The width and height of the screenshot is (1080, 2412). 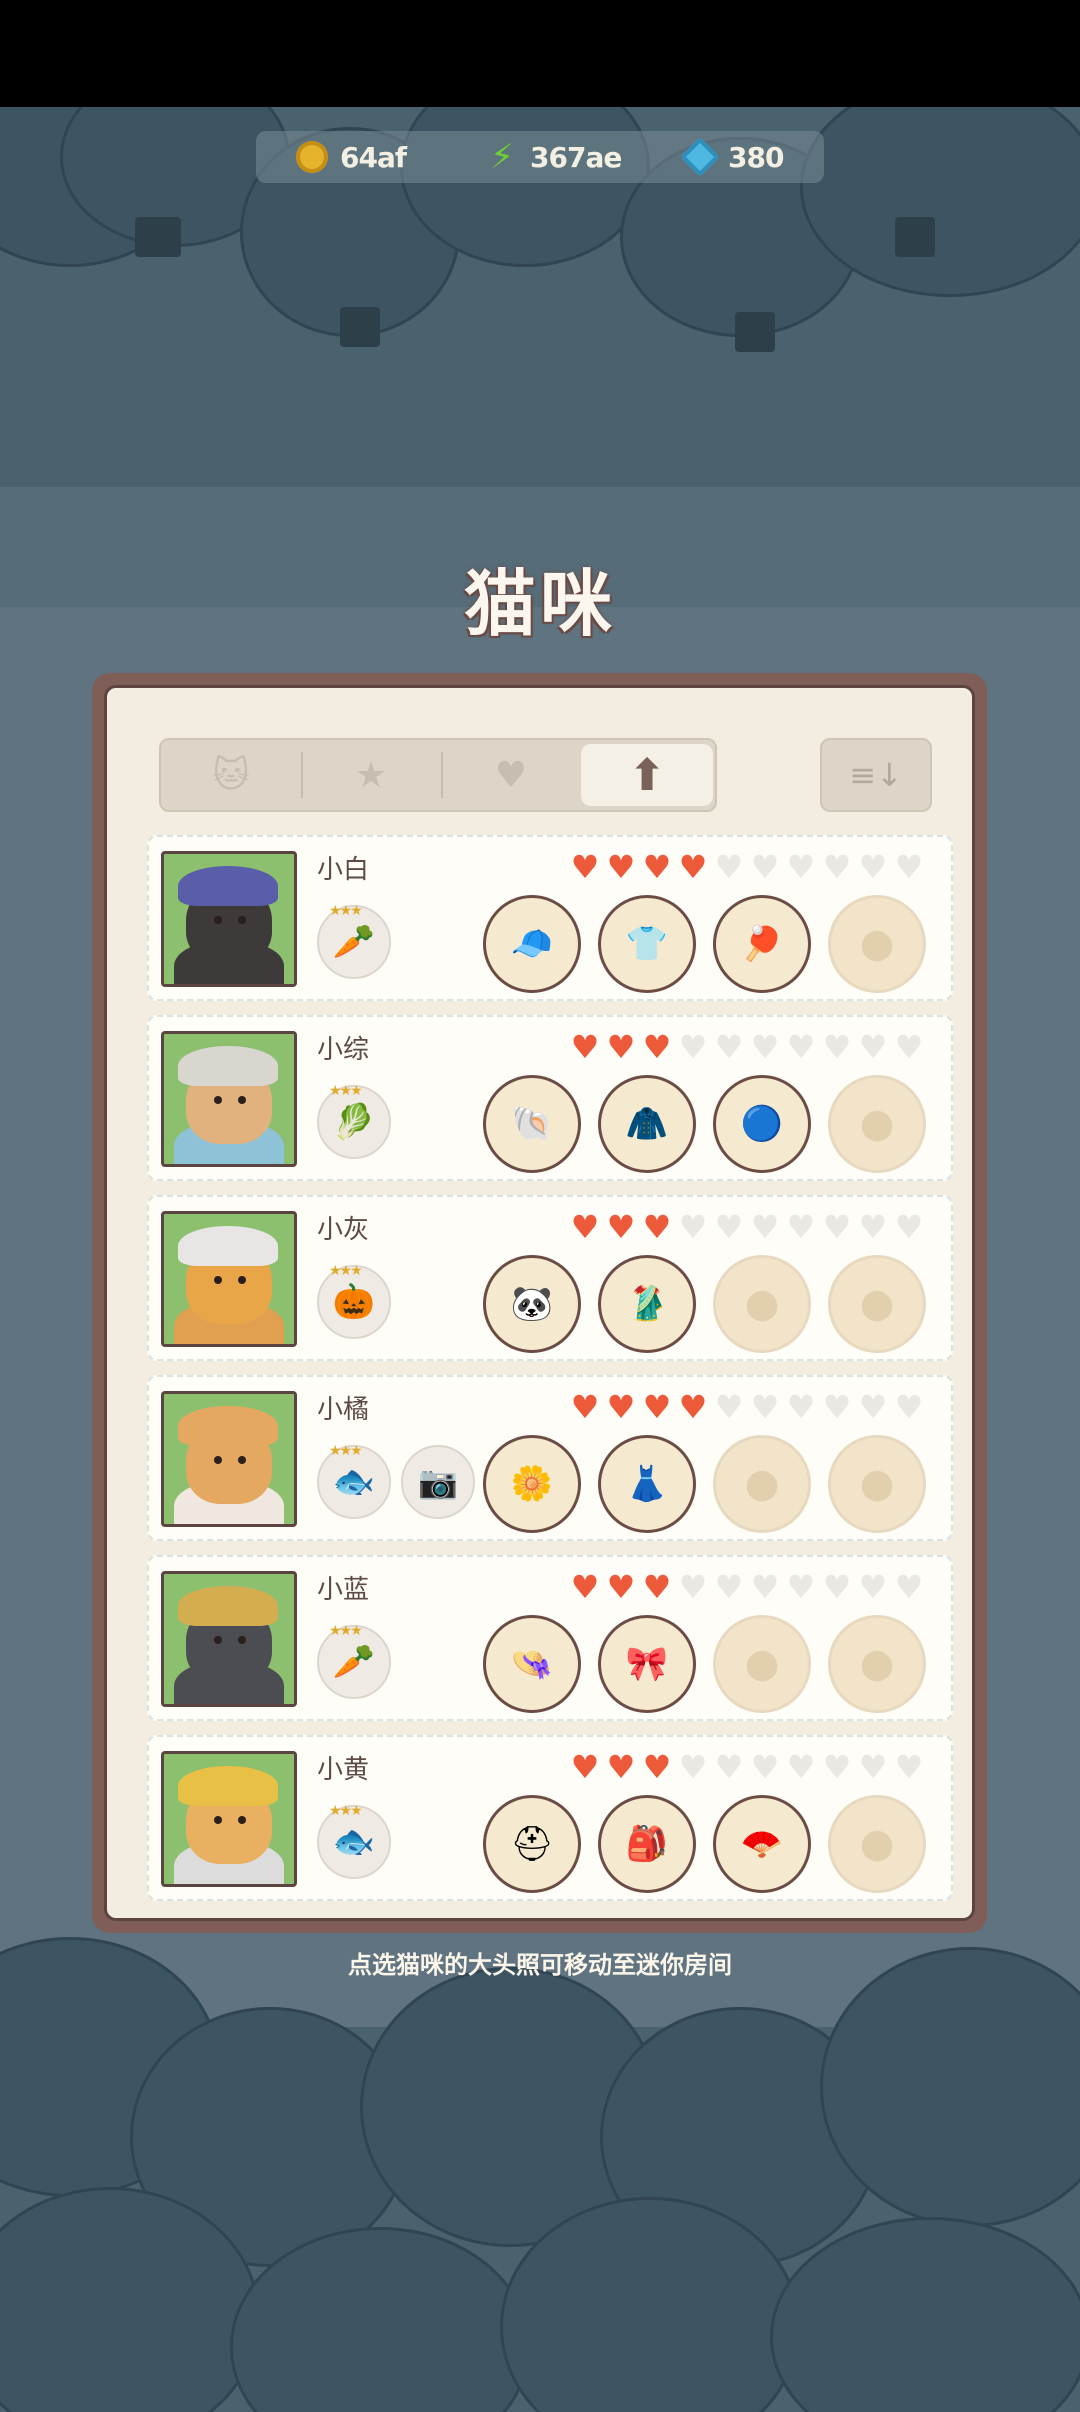 I want to click on outfit-item-icon: 🥻, so click(x=647, y=1304).